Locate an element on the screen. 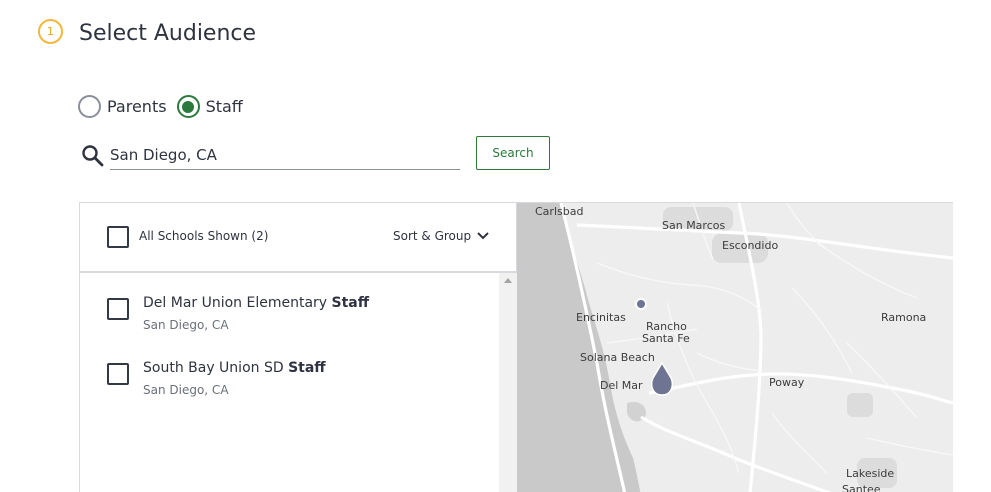 Image resolution: width=991 pixels, height=492 pixels. page-title: Select Audience is located at coordinates (168, 33).